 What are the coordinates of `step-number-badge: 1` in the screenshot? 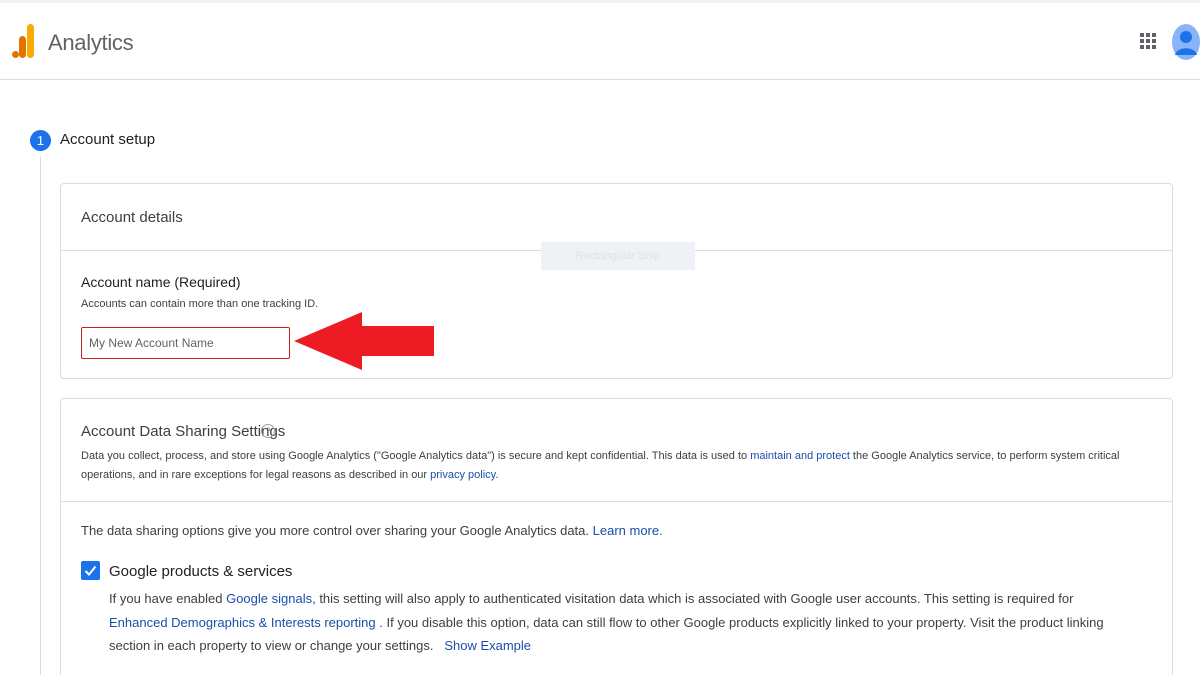 It's located at (40, 140).